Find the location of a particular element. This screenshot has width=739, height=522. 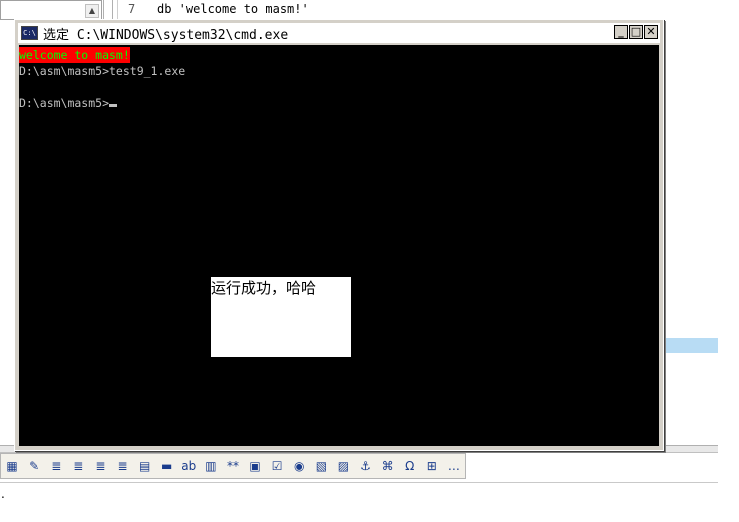

code-line: db 'welcome to masm!' is located at coordinates (233, 9).